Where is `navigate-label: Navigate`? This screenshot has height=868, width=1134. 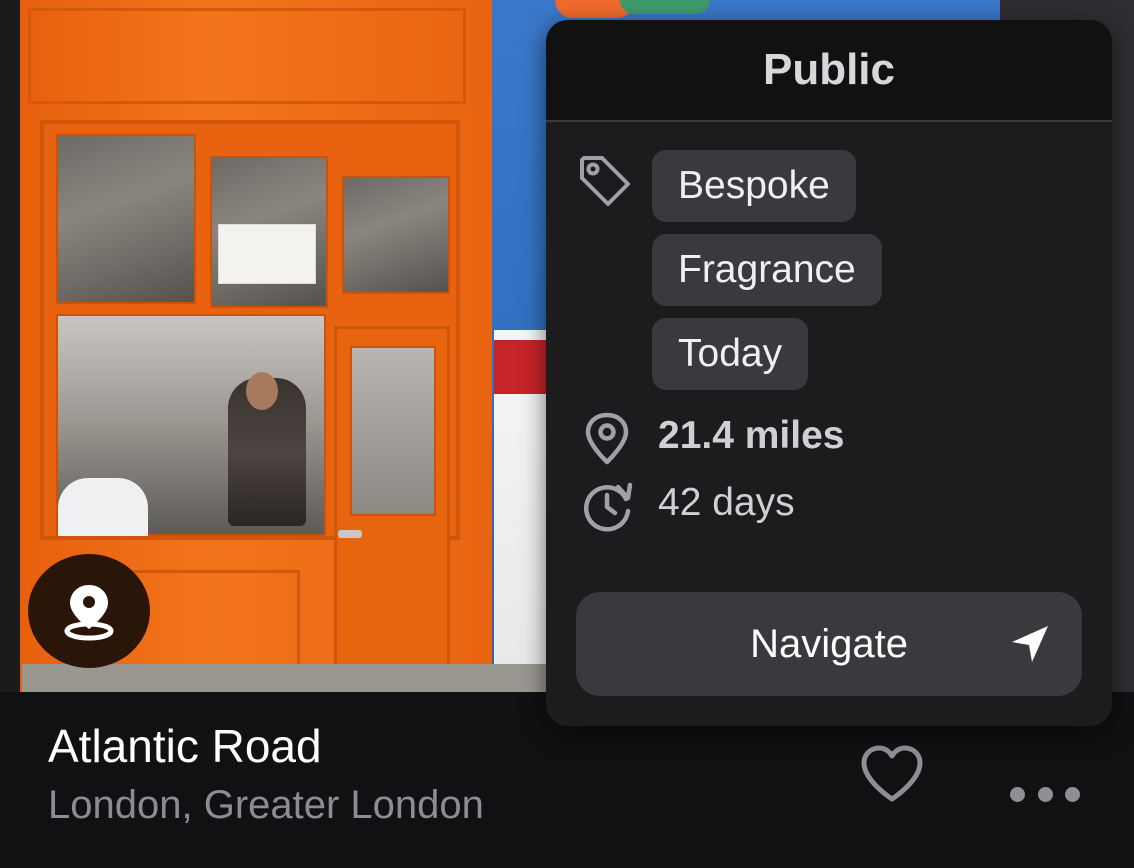 navigate-label: Navigate is located at coordinates (829, 643).